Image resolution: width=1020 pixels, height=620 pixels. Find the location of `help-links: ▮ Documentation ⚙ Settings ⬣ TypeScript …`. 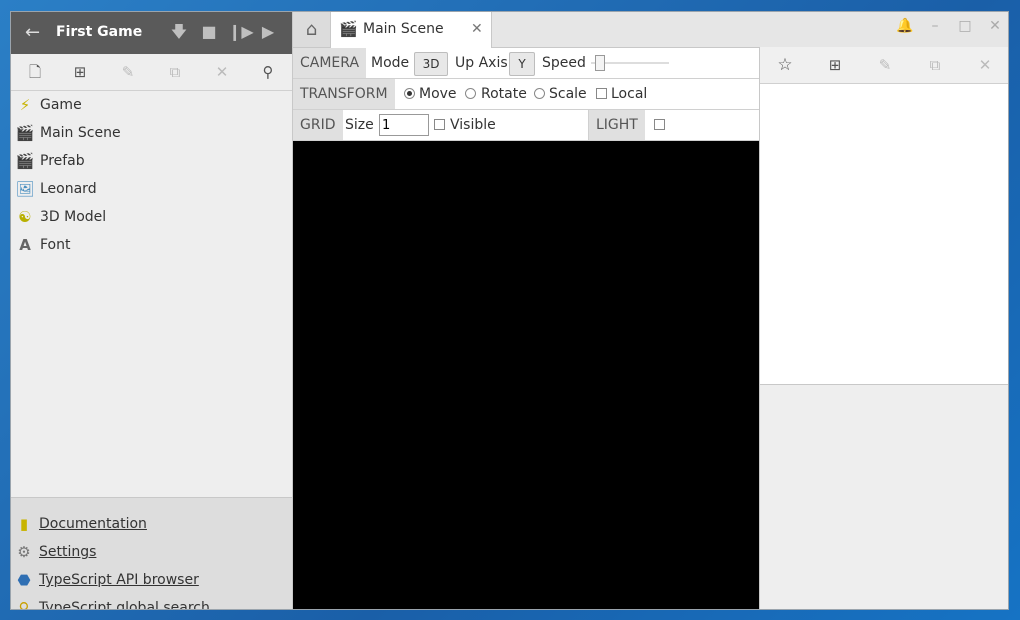

help-links: ▮ Documentation ⚙ Settings ⬣ TypeScript … is located at coordinates (151, 553).